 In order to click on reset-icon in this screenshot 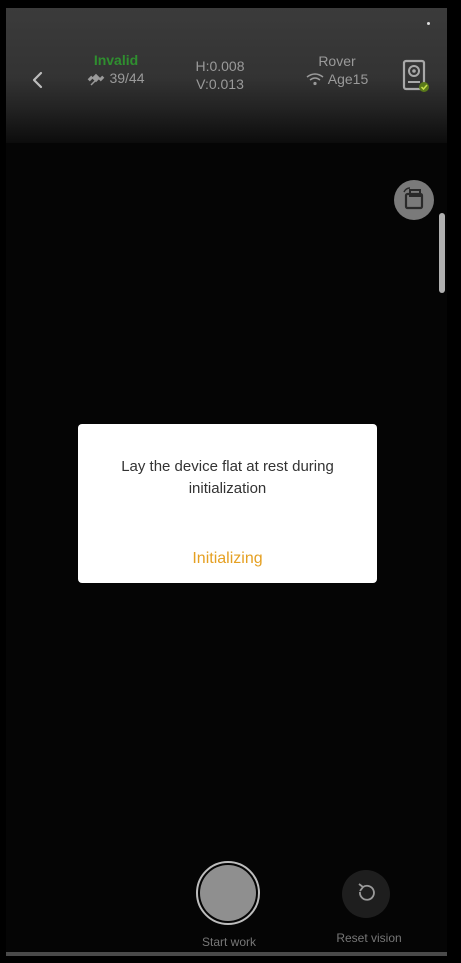, I will do `click(366, 892)`.